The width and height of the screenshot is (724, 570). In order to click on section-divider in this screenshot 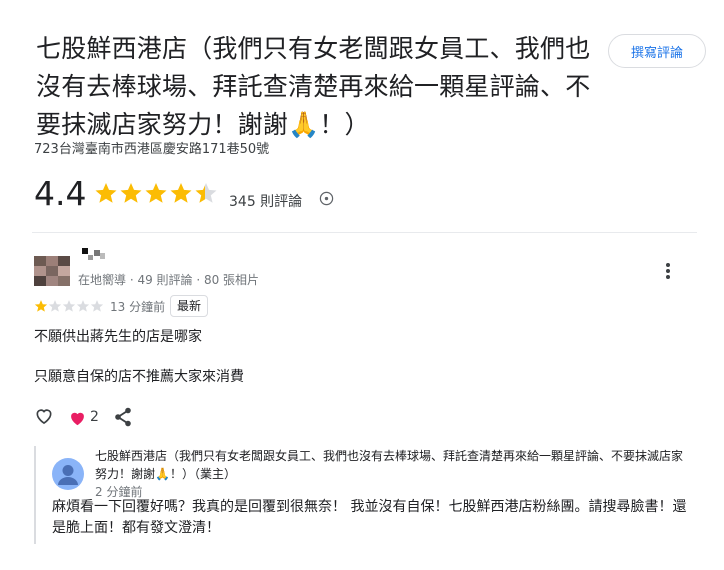, I will do `click(364, 232)`.